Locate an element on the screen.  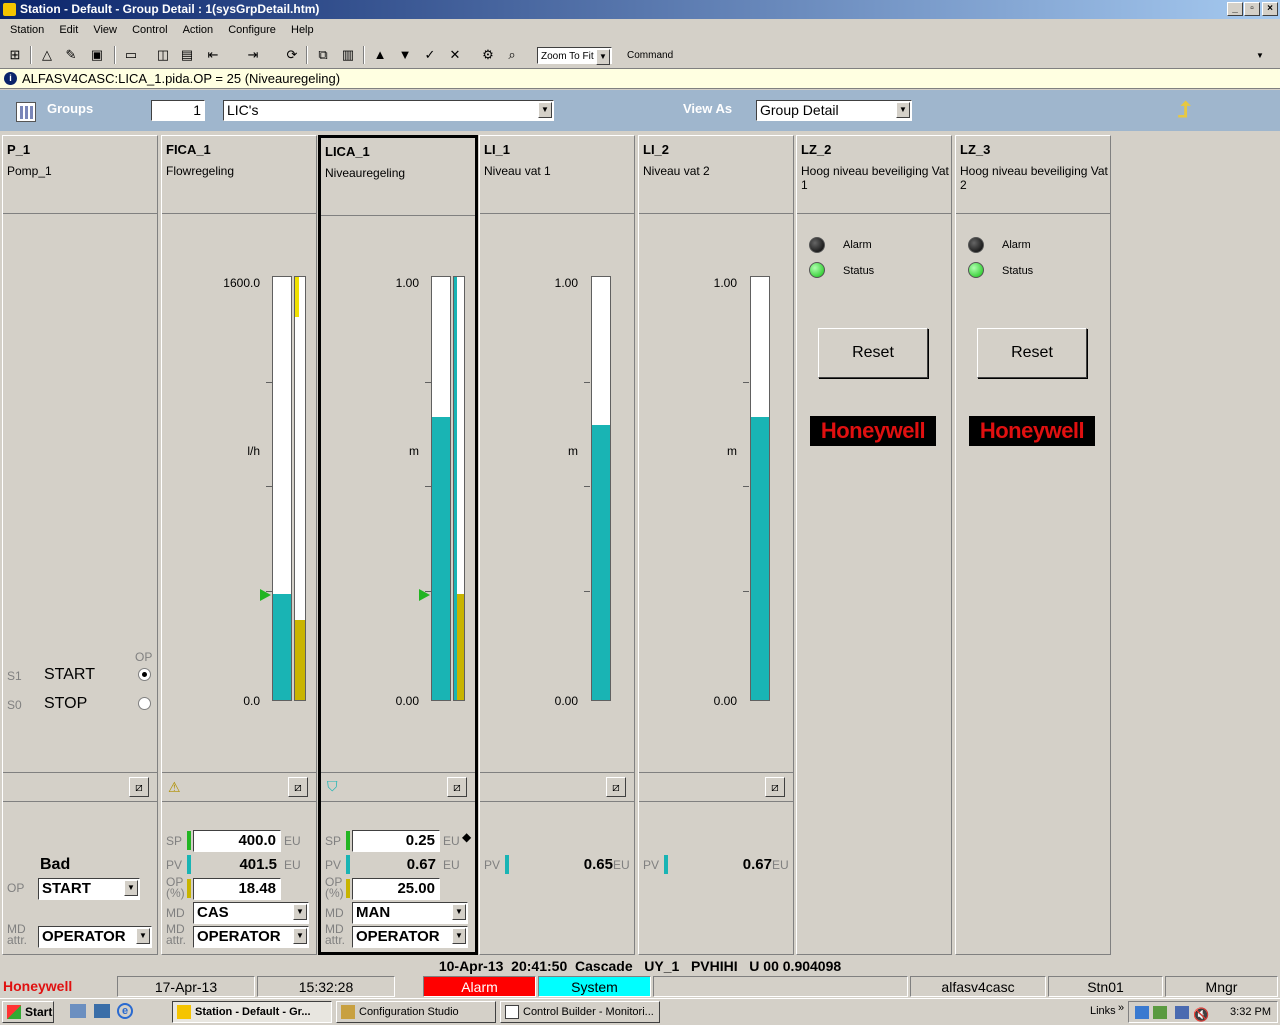
op-input: 25.00 is located at coordinates (396, 889).